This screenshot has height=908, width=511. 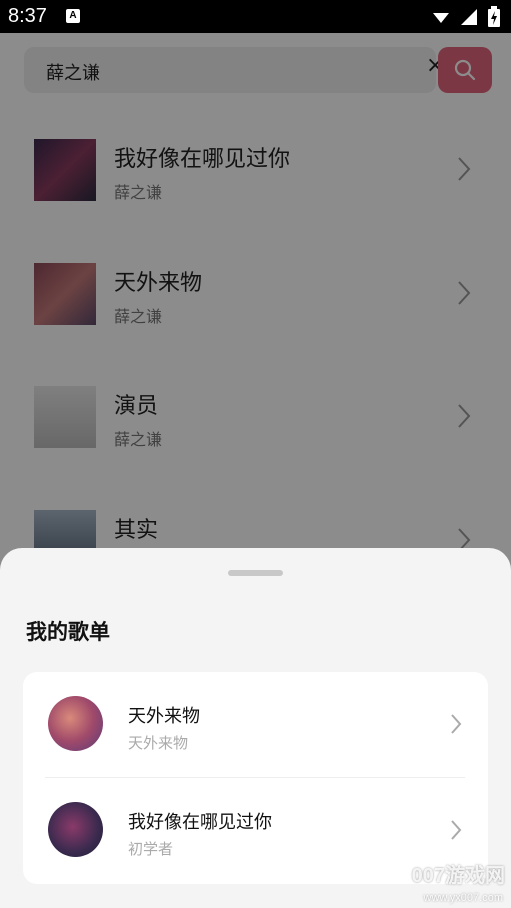 What do you see at coordinates (255, 573) in the screenshot?
I see `drag-handle` at bounding box center [255, 573].